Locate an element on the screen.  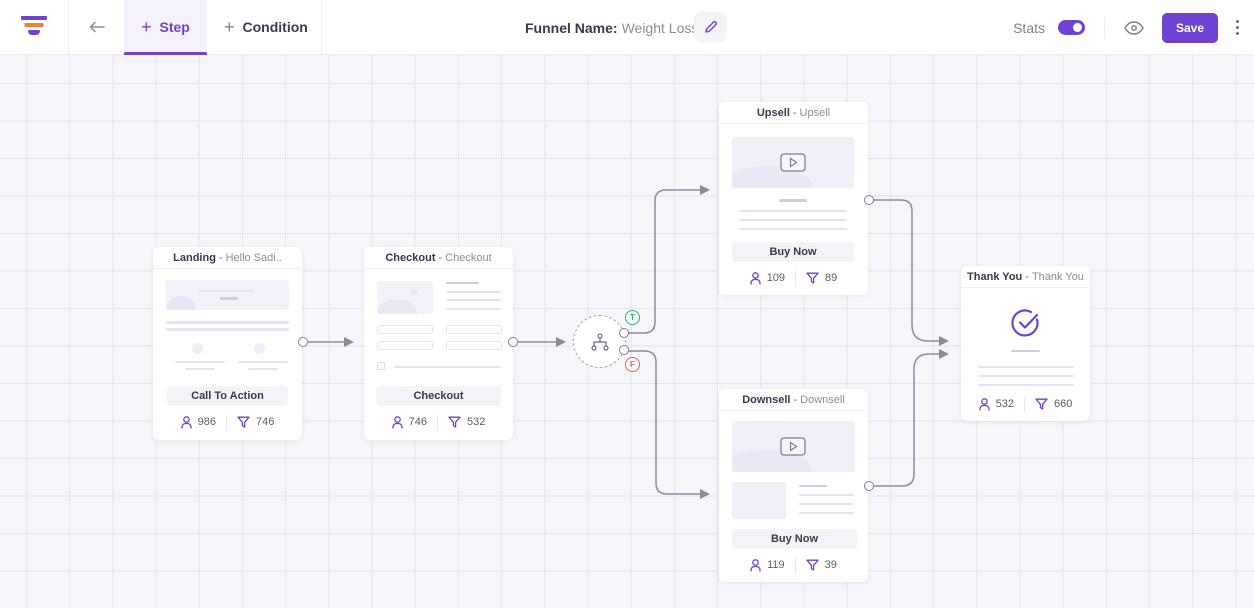
step-type: Downsell is located at coordinates (766, 399).